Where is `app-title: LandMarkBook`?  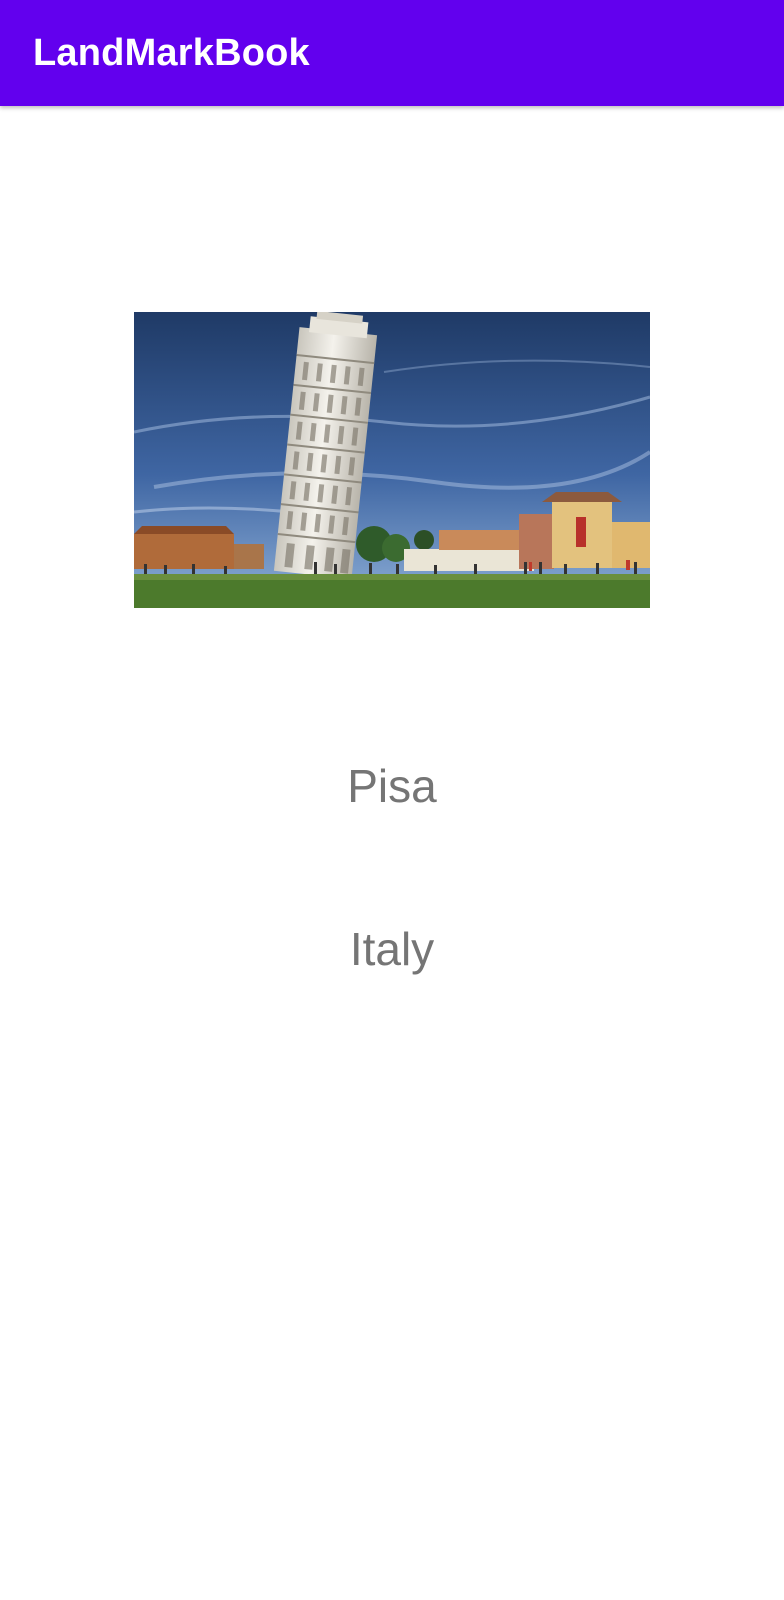 app-title: LandMarkBook is located at coordinates (171, 53).